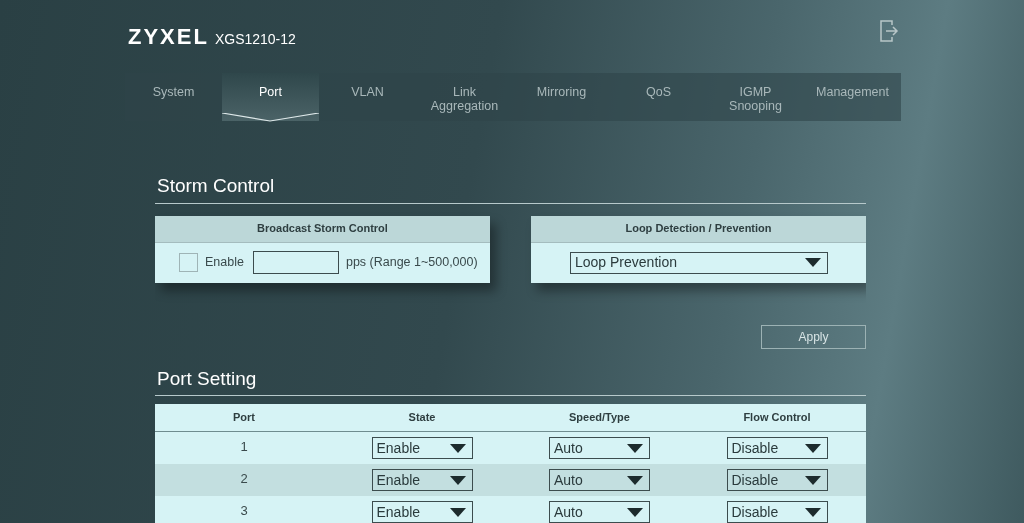 Image resolution: width=1024 pixels, height=523 pixels. What do you see at coordinates (411, 263) in the screenshot?
I see `range-hint: pps (Range 1~500,000)` at bounding box center [411, 263].